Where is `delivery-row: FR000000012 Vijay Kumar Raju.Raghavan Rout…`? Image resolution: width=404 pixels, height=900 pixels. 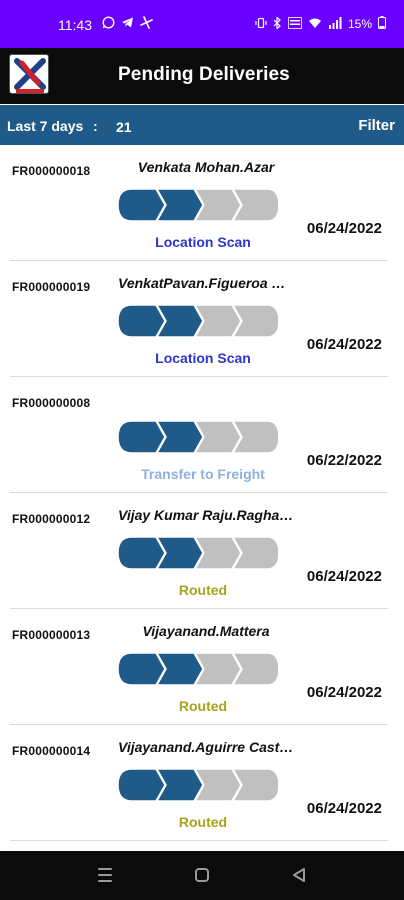 delivery-row: FR000000012 Vijay Kumar Raju.Raghavan Rout… is located at coordinates (202, 551).